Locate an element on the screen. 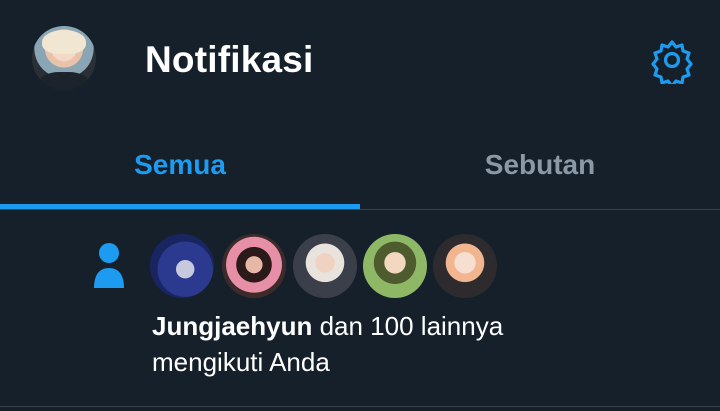  tab-semua: Semua is located at coordinates (180, 165).